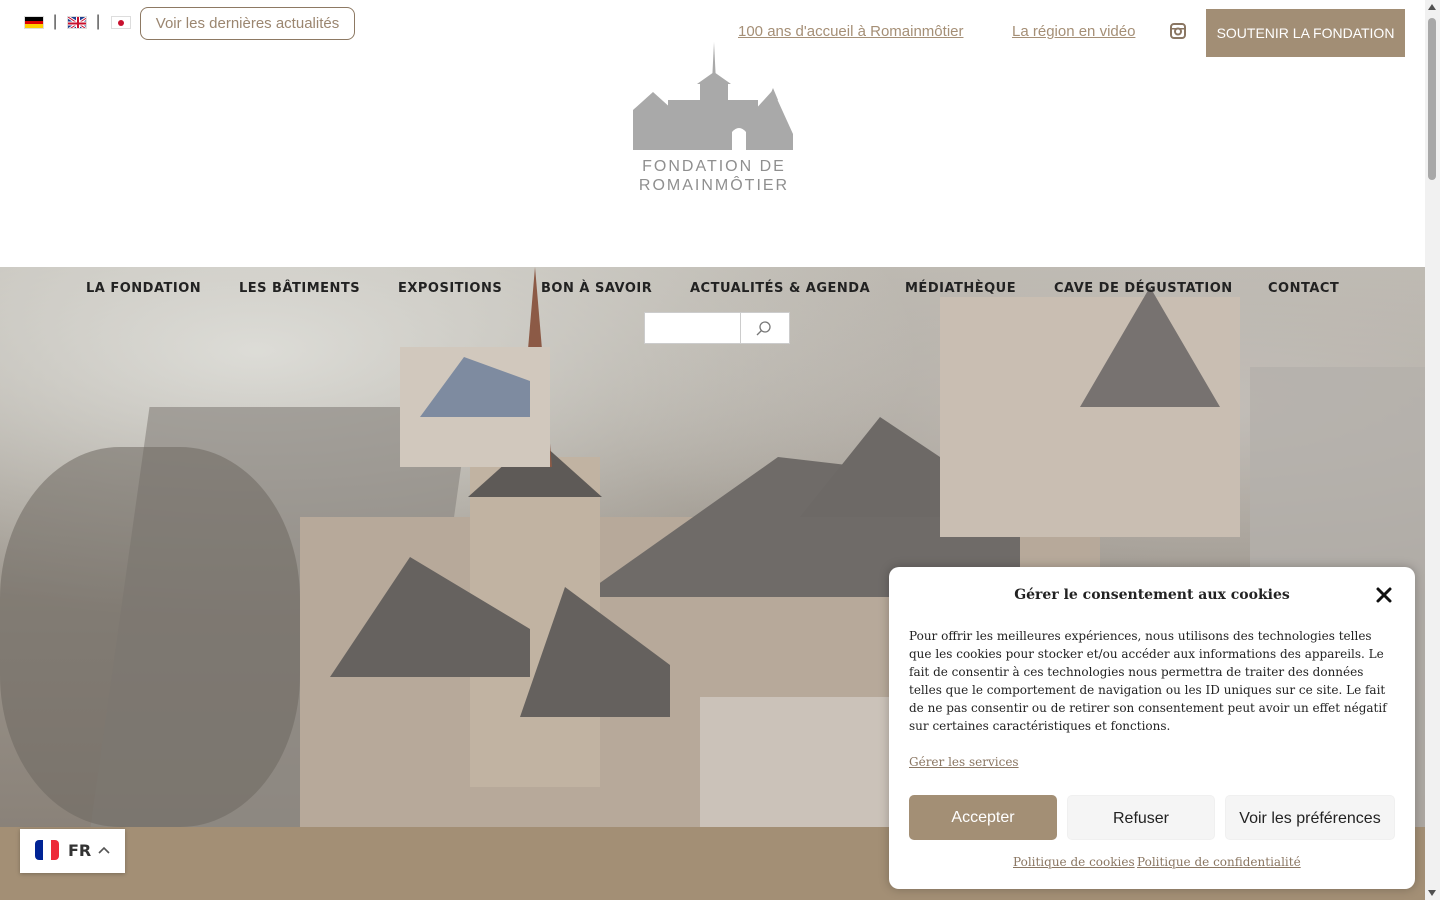 This screenshot has height=900, width=1440. I want to click on german-flag-icon, so click(34, 22).